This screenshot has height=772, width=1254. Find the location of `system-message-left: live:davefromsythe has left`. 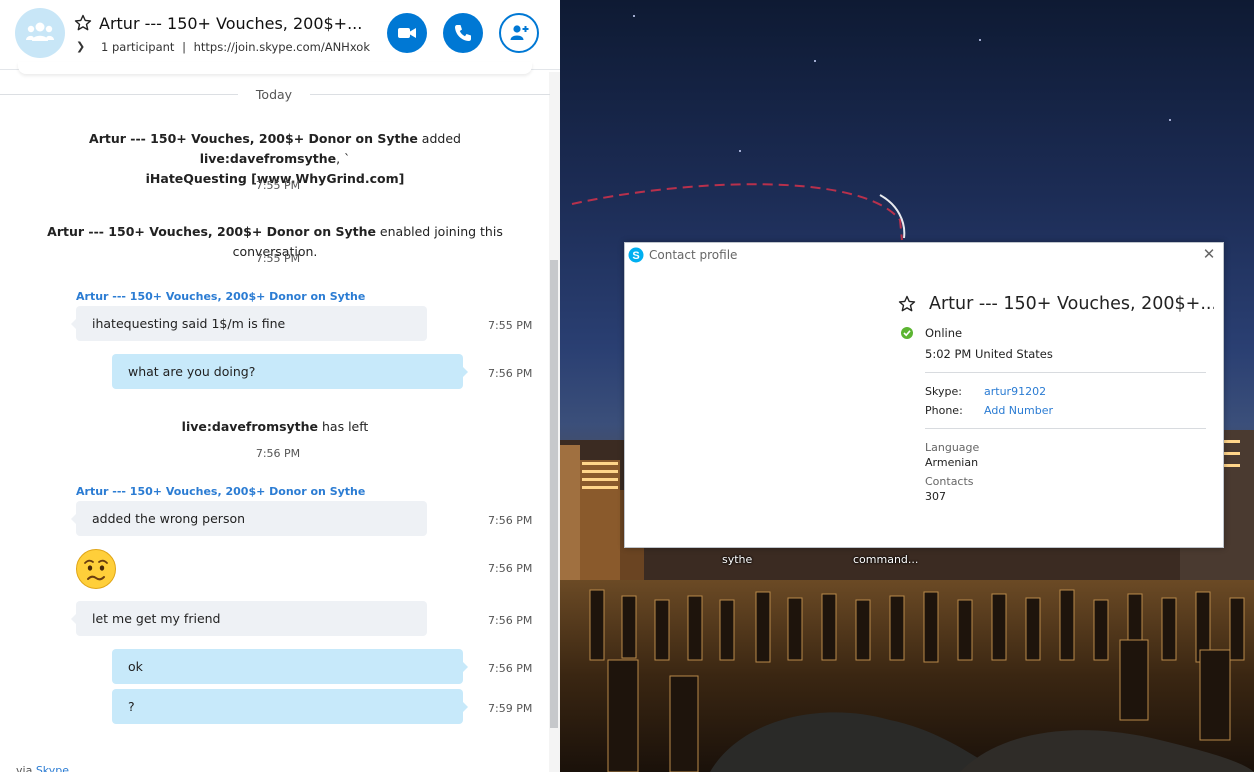

system-message-left: live:davefromsythe has left is located at coordinates (275, 427).